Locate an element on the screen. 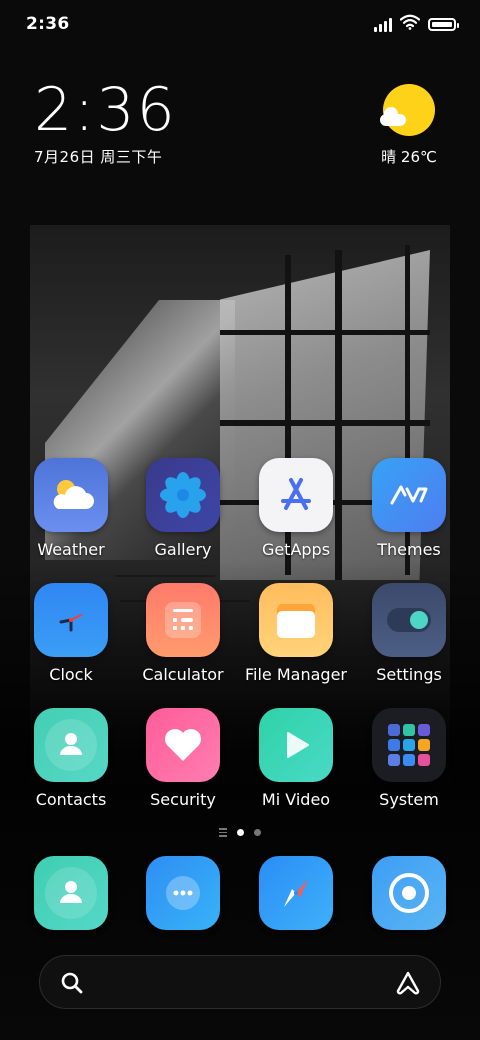 The image size is (480, 1040). page-indicator is located at coordinates (240, 832).